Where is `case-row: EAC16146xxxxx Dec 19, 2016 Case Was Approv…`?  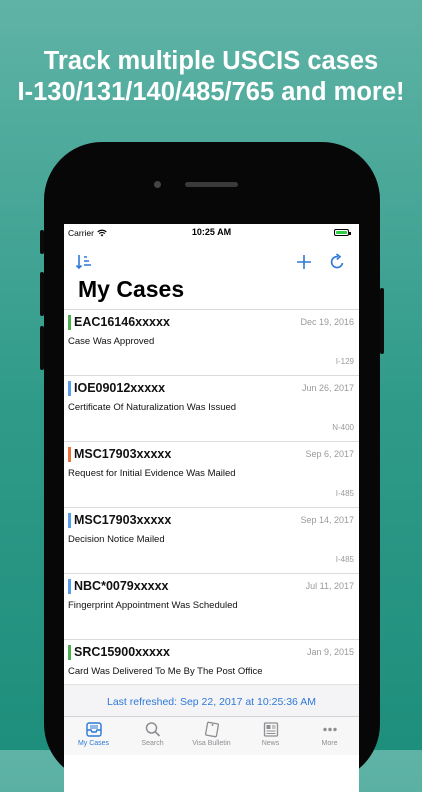
case-row: EAC16146xxxxx Dec 19, 2016 Case Was Approv… is located at coordinates (211, 343).